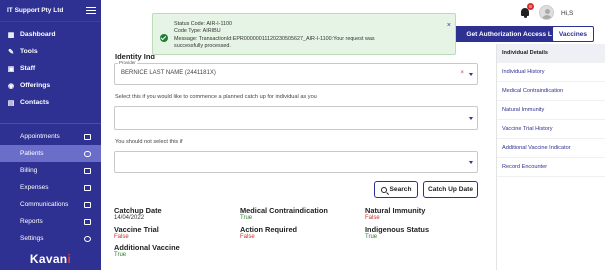 The height and width of the screenshot is (270, 605). I want to click on vaccine-trial-info: Vaccine Trial False, so click(136, 232).